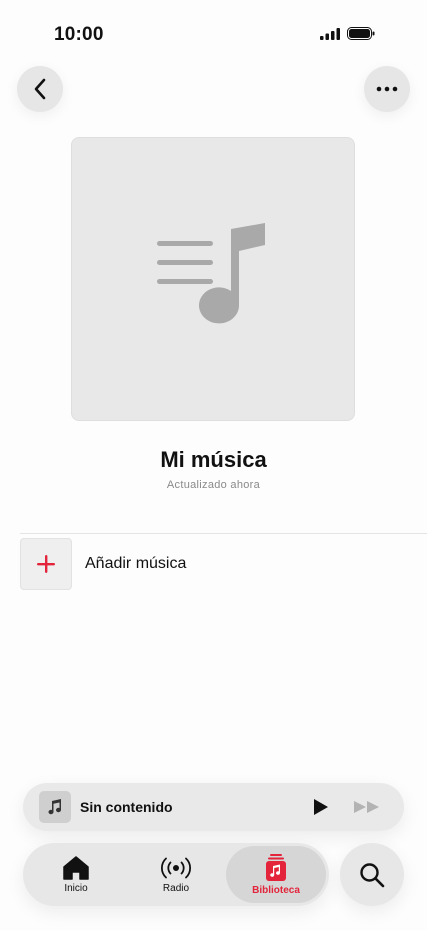 The image size is (427, 930). I want to click on ellipsis-icon, so click(387, 89).